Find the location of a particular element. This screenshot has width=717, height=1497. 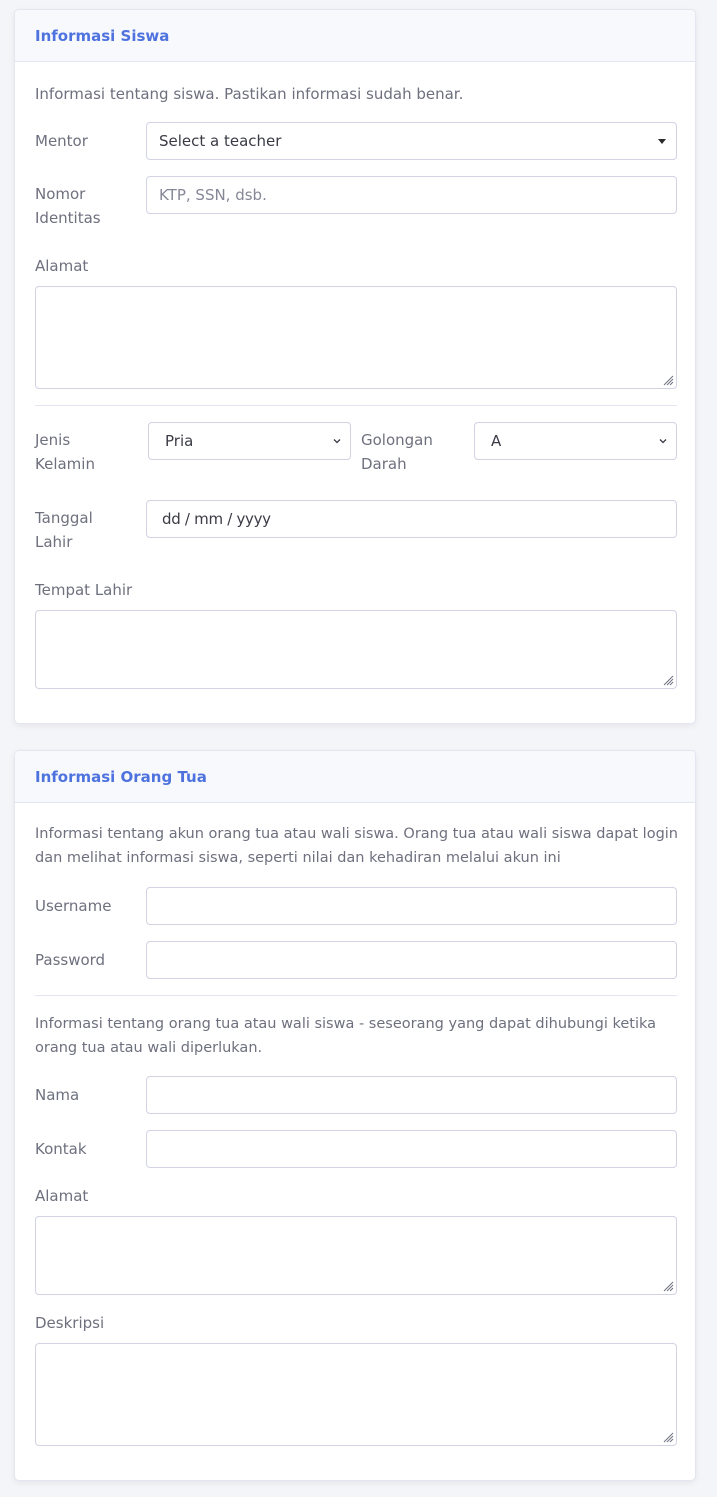

golongan-darah-value: A is located at coordinates (496, 441).